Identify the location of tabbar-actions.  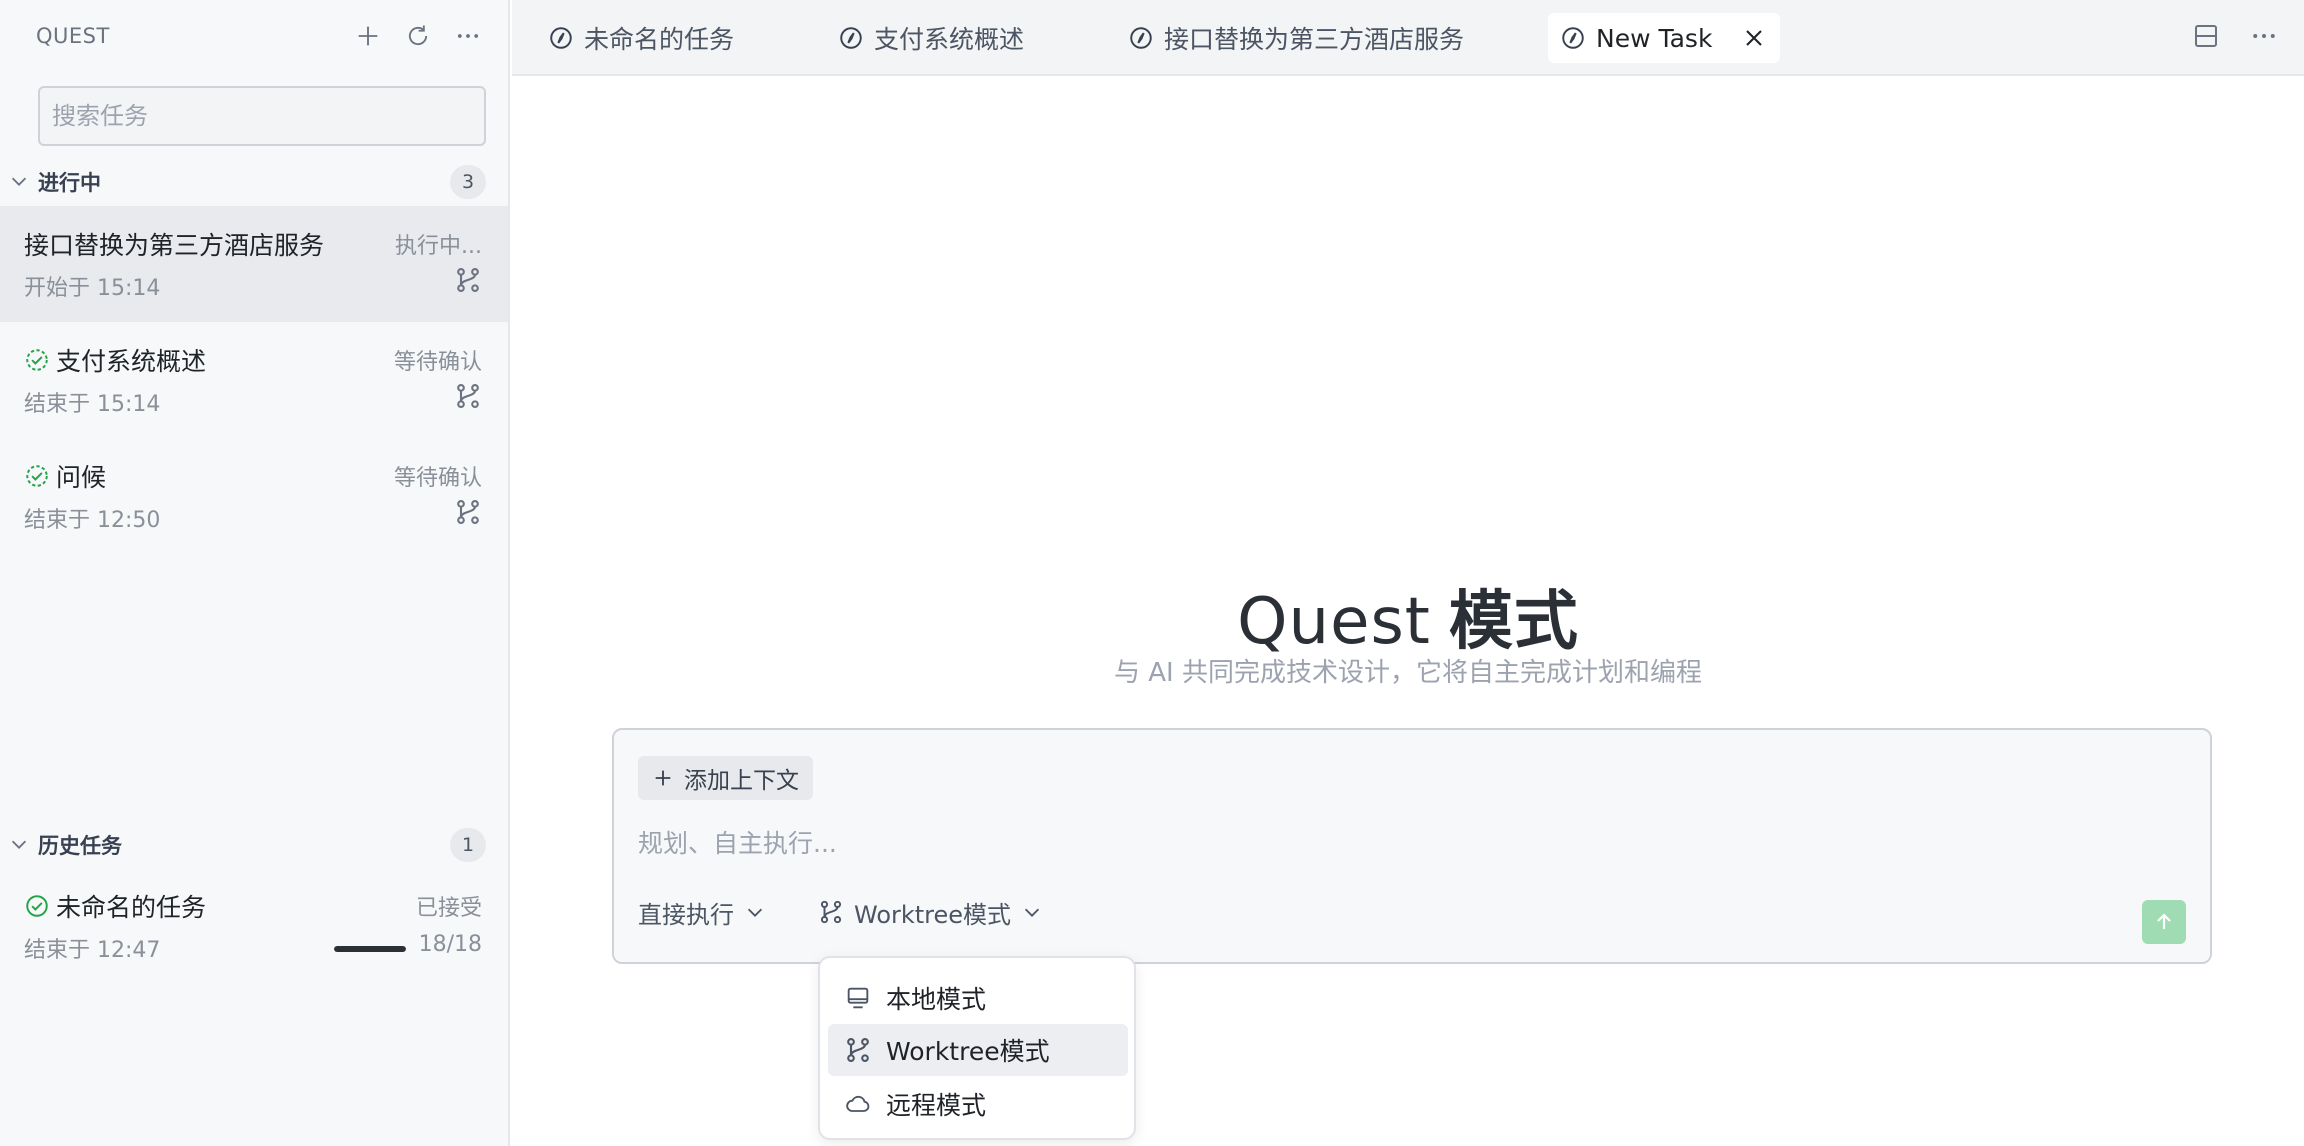
(2235, 36).